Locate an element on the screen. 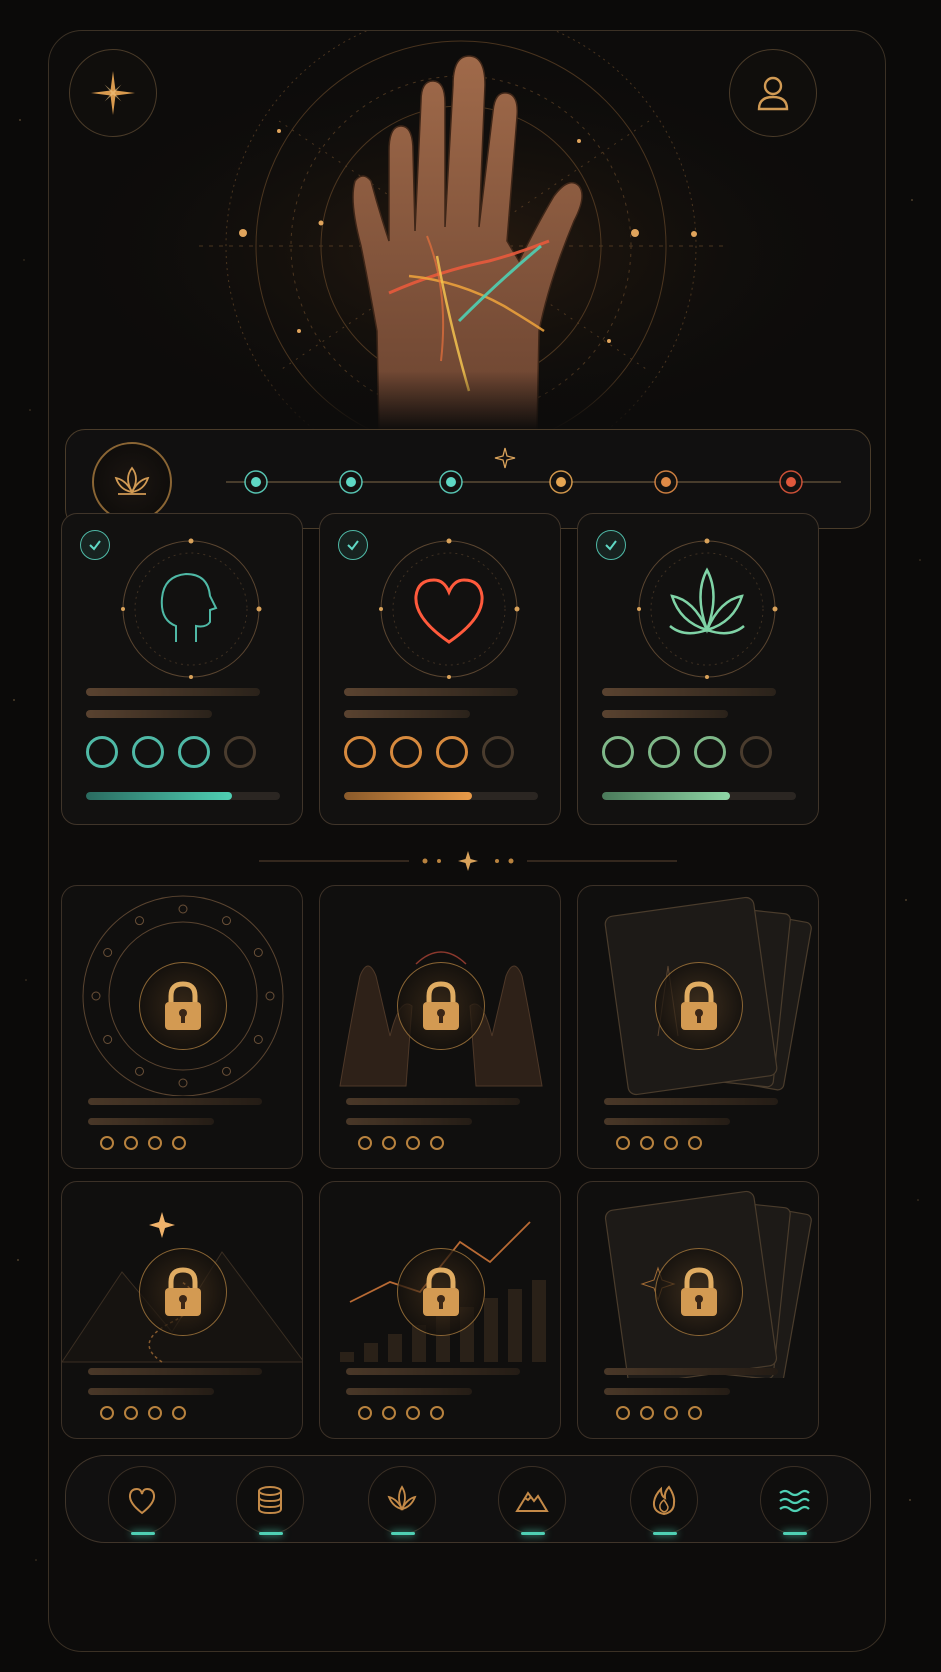  nav-button-heart is located at coordinates (142, 1500).